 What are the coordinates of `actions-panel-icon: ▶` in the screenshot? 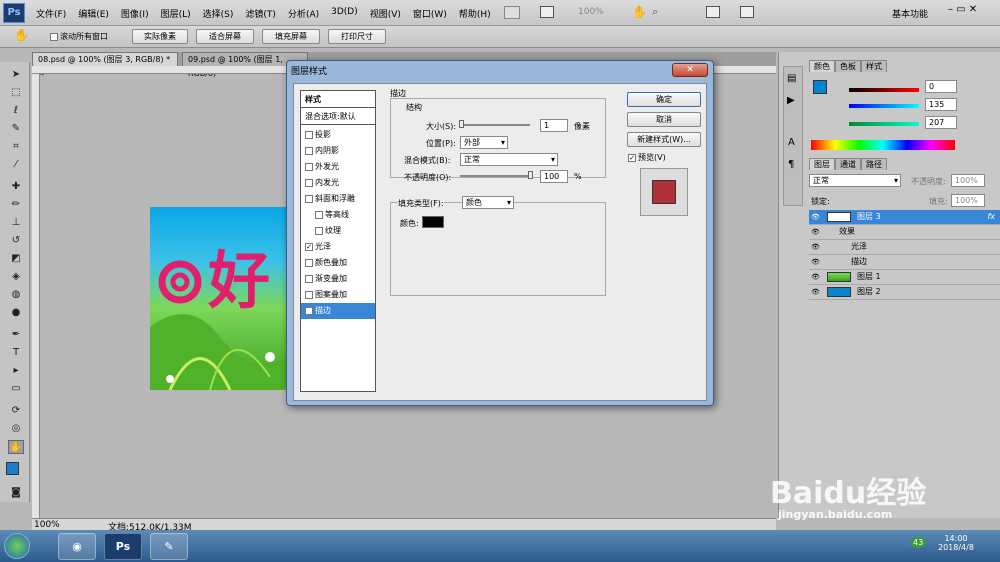 It's located at (791, 100).